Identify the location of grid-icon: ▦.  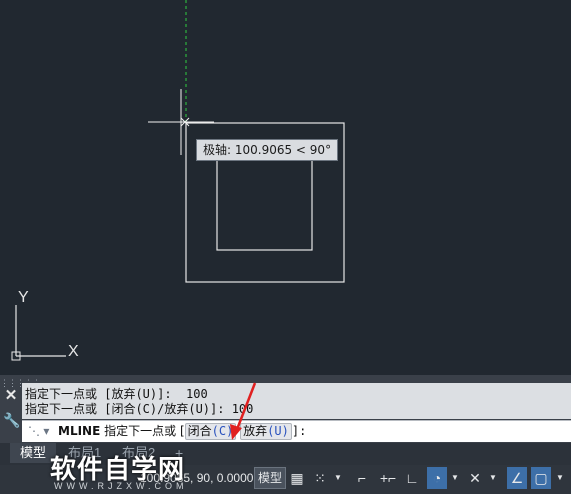
(297, 478).